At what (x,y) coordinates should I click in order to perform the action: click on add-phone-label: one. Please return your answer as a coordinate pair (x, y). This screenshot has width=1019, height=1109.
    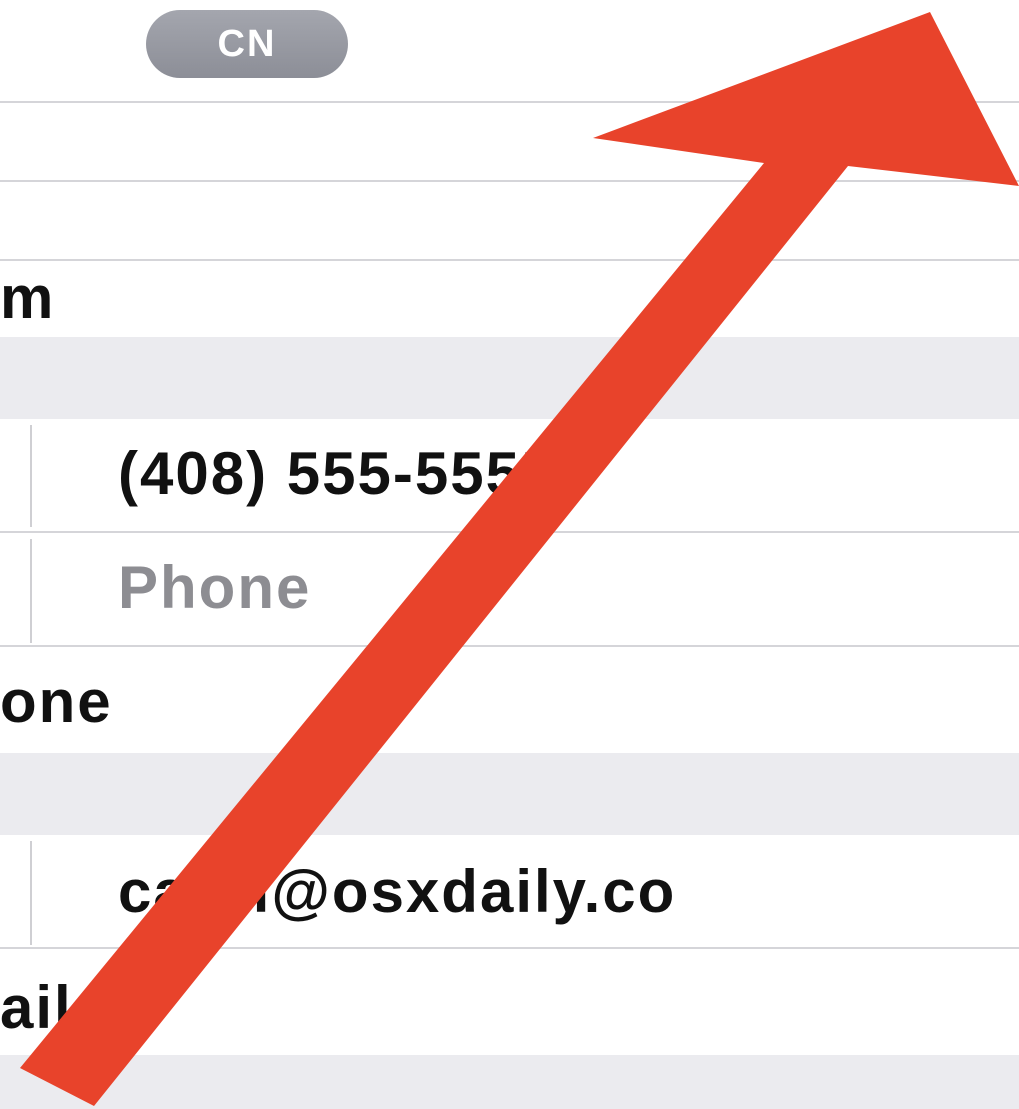
    Looking at the image, I should click on (56, 701).